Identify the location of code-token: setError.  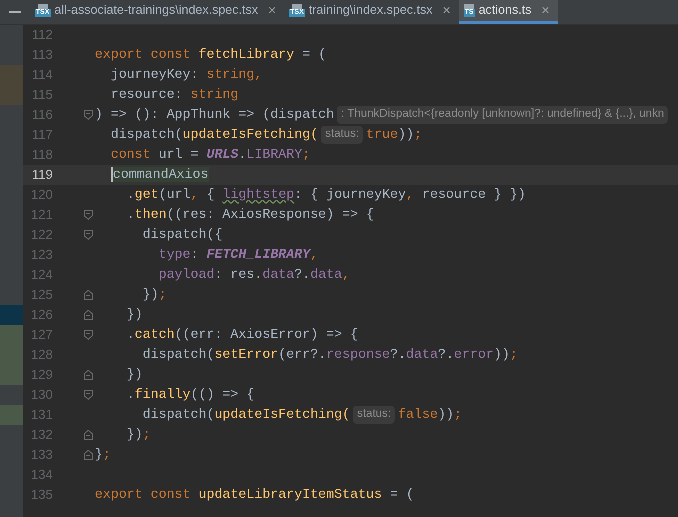
(246, 355).